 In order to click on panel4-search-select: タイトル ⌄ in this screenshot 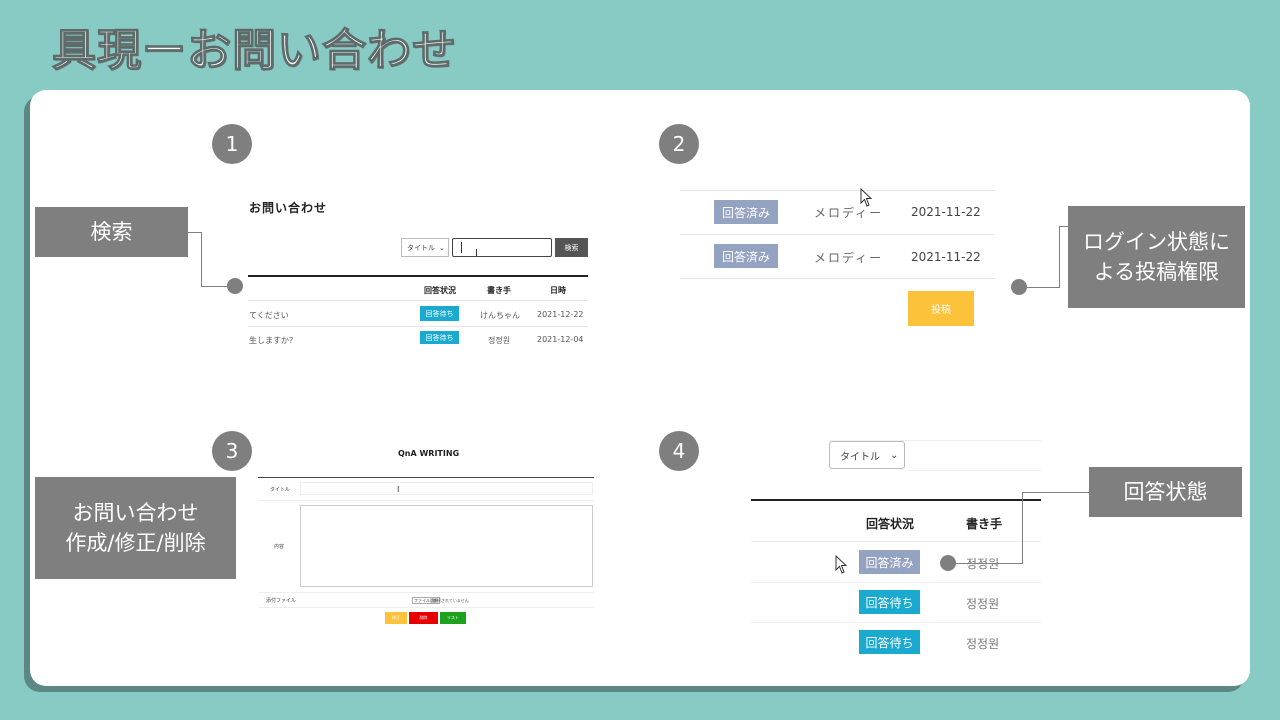, I will do `click(867, 455)`.